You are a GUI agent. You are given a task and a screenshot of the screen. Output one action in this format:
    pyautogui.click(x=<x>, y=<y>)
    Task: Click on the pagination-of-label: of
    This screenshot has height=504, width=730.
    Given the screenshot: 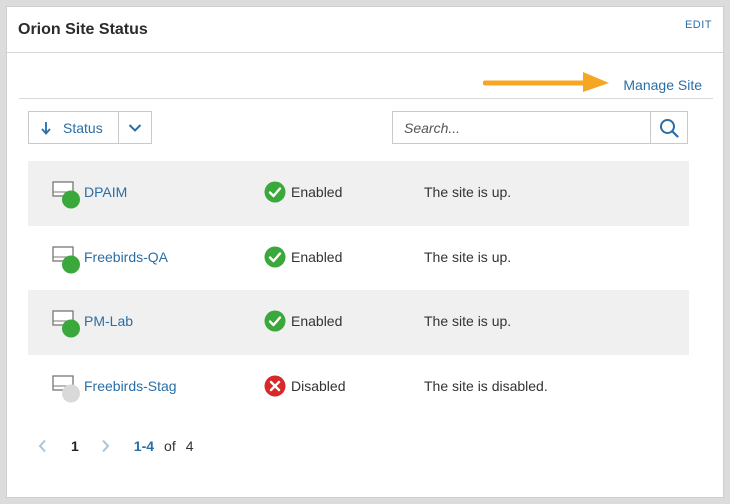 What is the action you would take?
    pyautogui.click(x=170, y=446)
    